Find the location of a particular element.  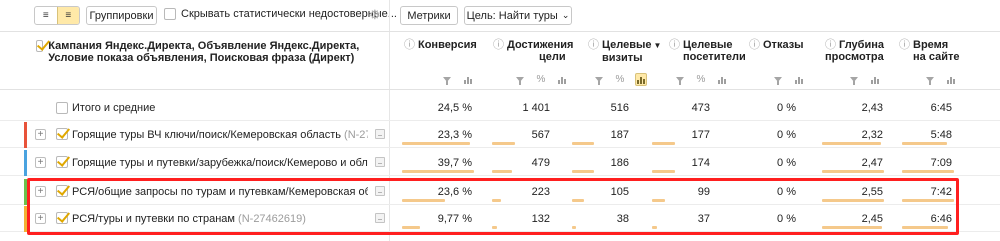

goal-select-label: Цель: Найти туры is located at coordinates (512, 15).